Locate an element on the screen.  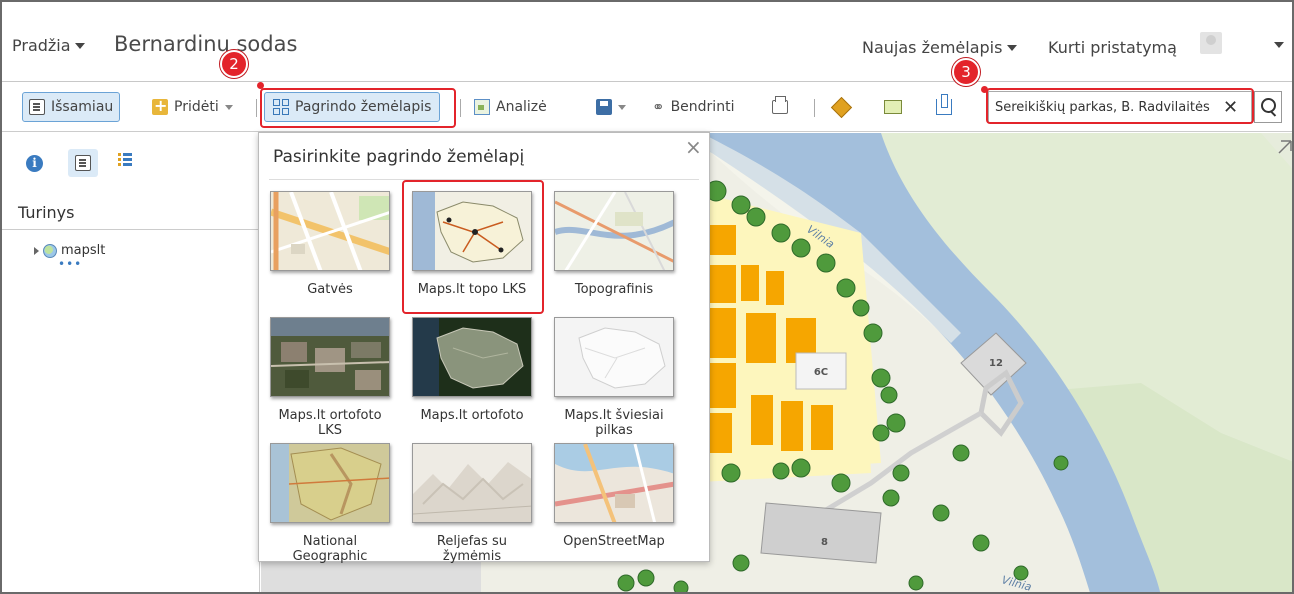
basemap-label: Maps.lt šviesiai pilkas is located at coordinates (614, 423).